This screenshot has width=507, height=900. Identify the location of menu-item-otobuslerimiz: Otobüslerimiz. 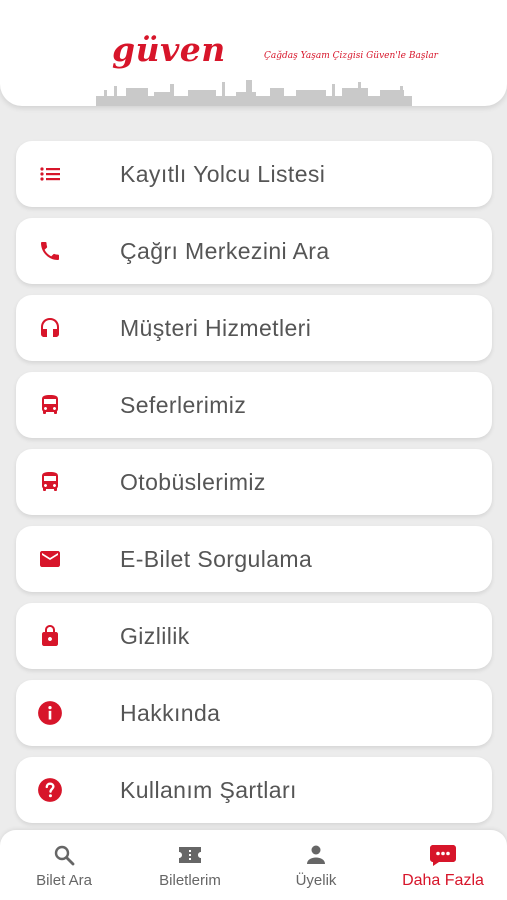
(254, 482).